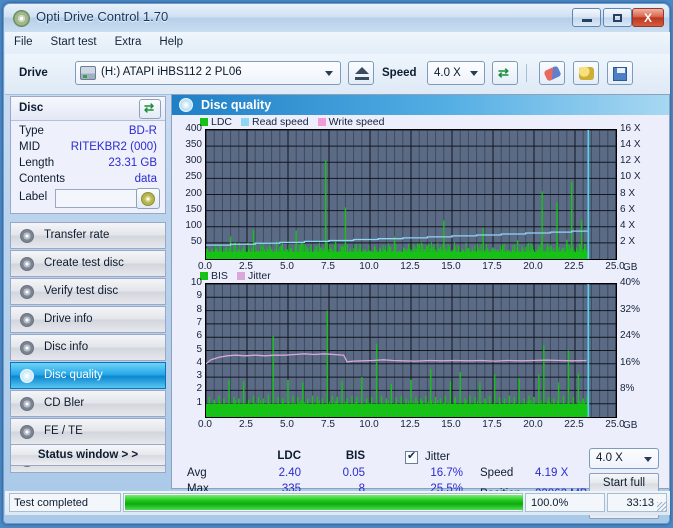 The image size is (673, 528). What do you see at coordinates (550, 503) in the screenshot?
I see `progress-percent: 100.0%` at bounding box center [550, 503].